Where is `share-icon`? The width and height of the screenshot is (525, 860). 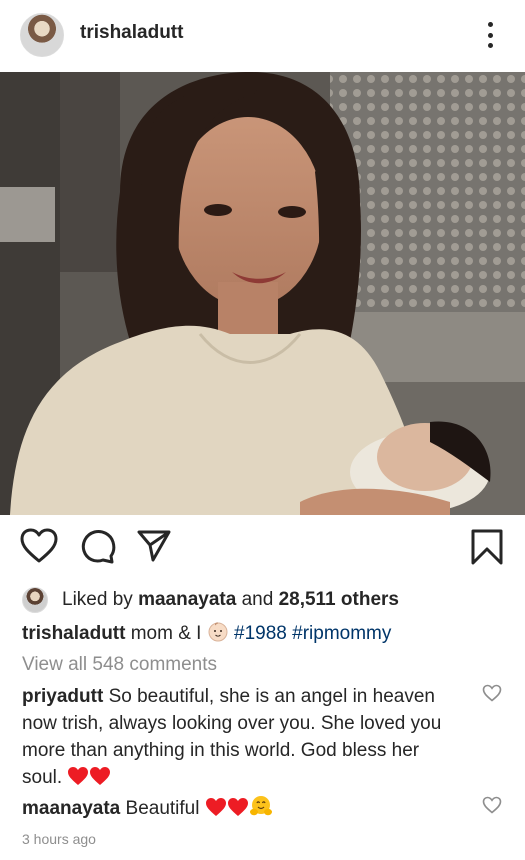
share-icon is located at coordinates (154, 546).